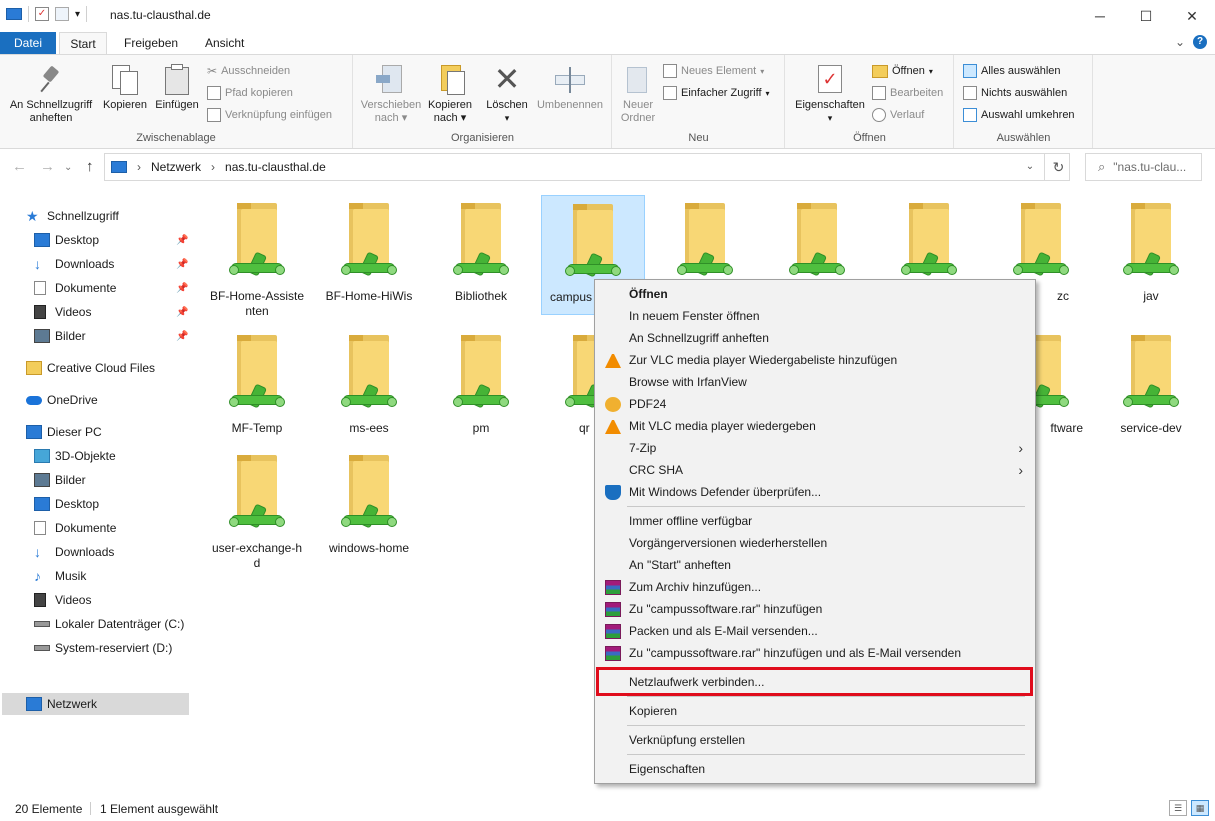 Image resolution: width=1215 pixels, height=821 pixels. What do you see at coordinates (815, 404) in the screenshot?
I see `menu-item-pdf24: PDF24` at bounding box center [815, 404].